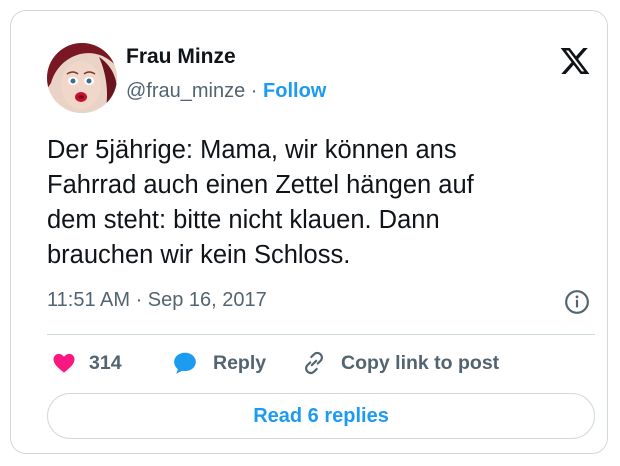  What do you see at coordinates (314, 363) in the screenshot?
I see `link-icon` at bounding box center [314, 363].